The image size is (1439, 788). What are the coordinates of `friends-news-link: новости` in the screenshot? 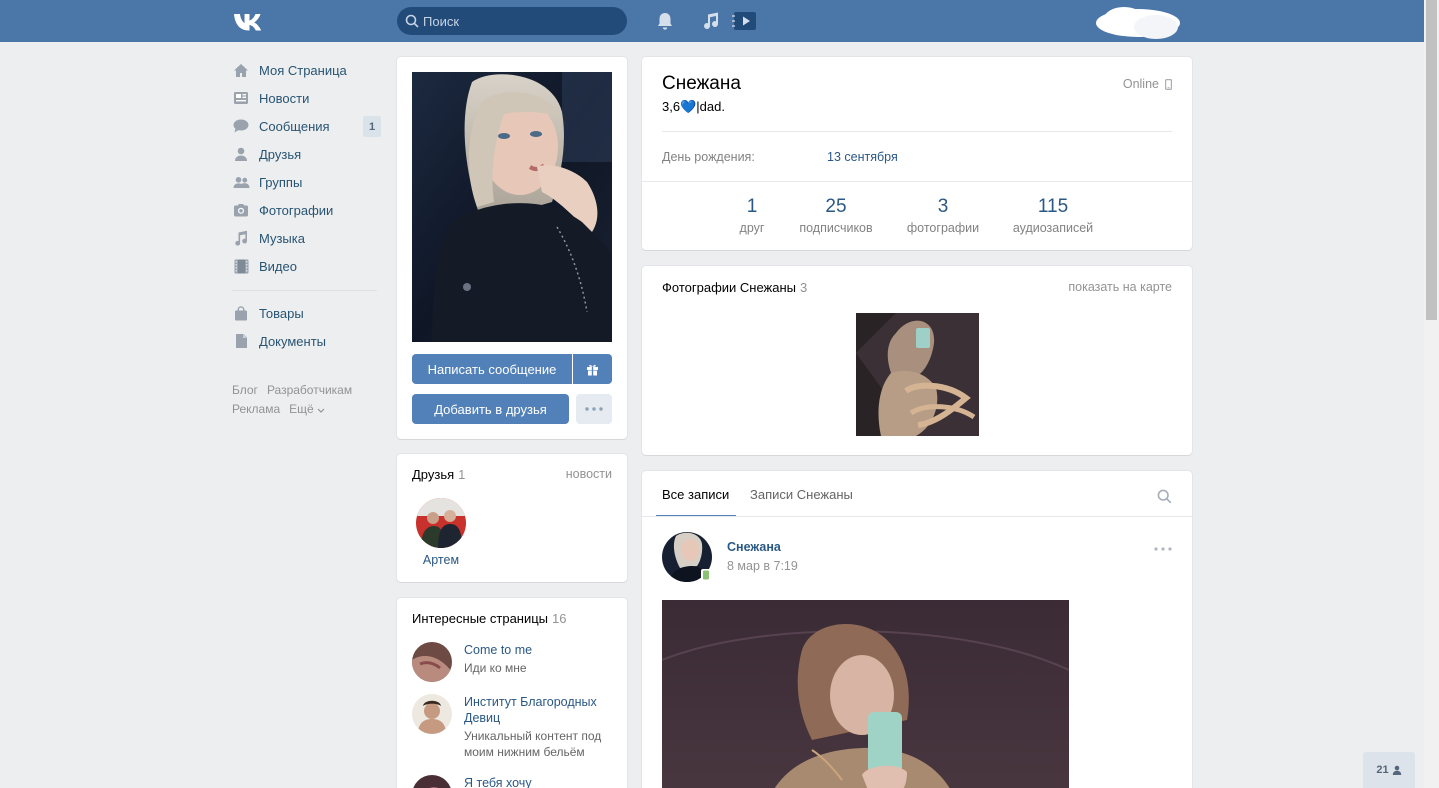 It's located at (589, 474).